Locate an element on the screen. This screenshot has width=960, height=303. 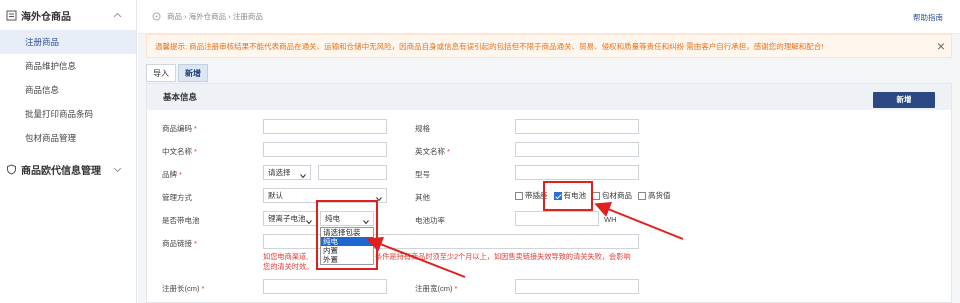
packaging-checkbox: 包材商品 is located at coordinates (612, 195).